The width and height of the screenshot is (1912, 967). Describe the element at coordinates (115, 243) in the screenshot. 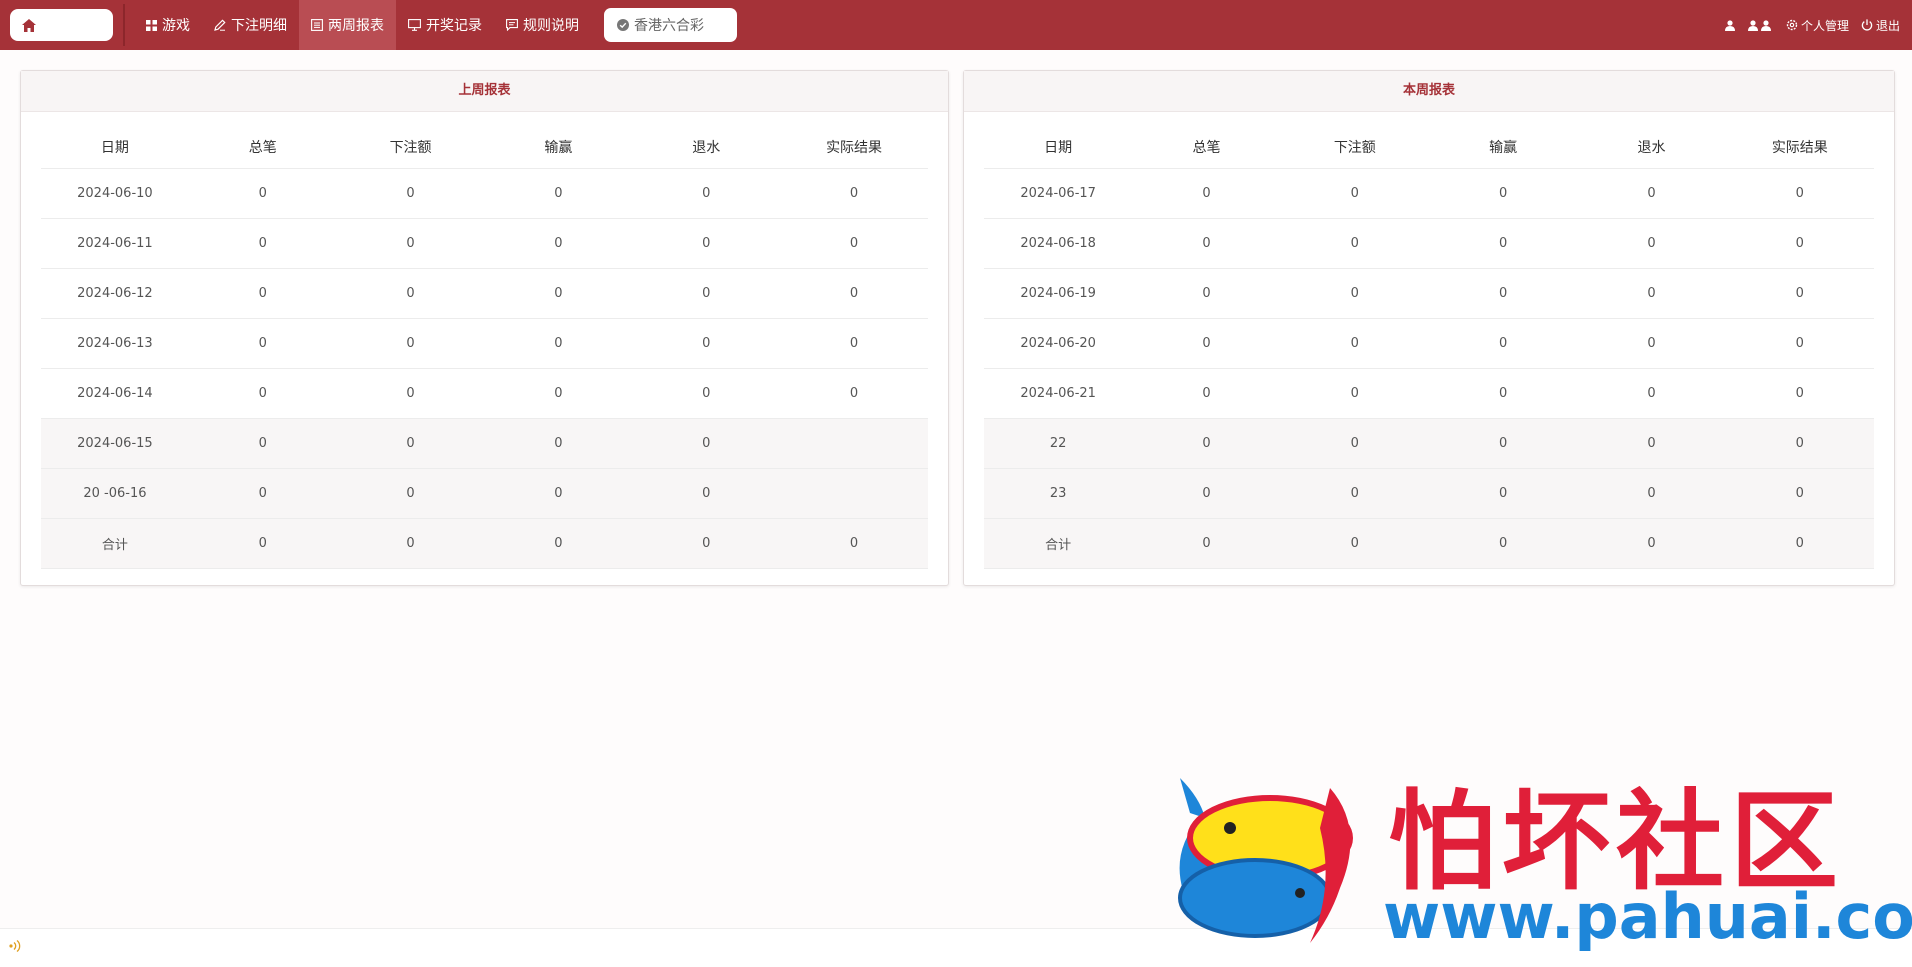

I see `table-cell: 2024-06-11` at that location.